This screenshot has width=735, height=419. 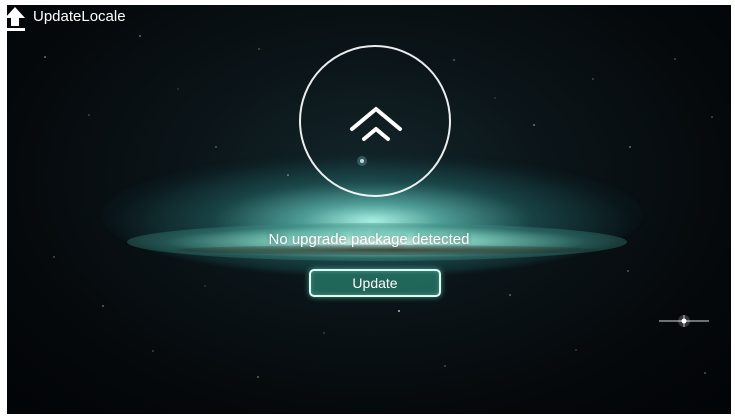 I want to click on status-message: No upgrade package detected, so click(x=369, y=239).